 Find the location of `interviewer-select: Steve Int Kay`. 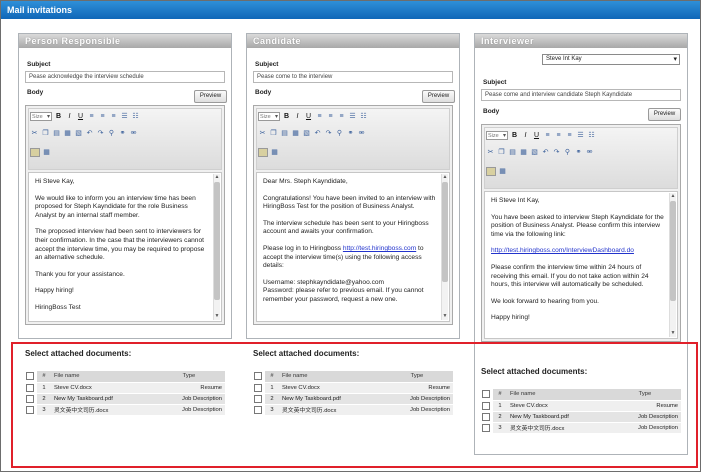

interviewer-select: Steve Int Kay is located at coordinates (611, 59).